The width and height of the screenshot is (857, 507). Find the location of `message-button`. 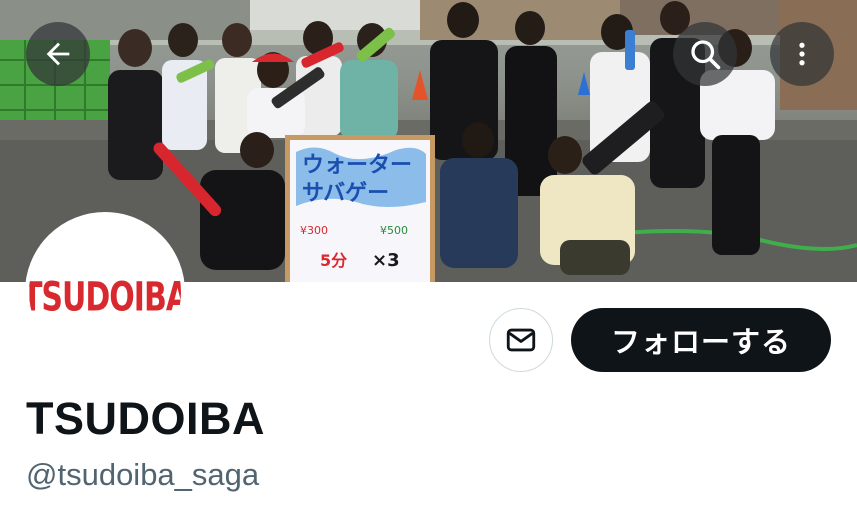

message-button is located at coordinates (521, 340).